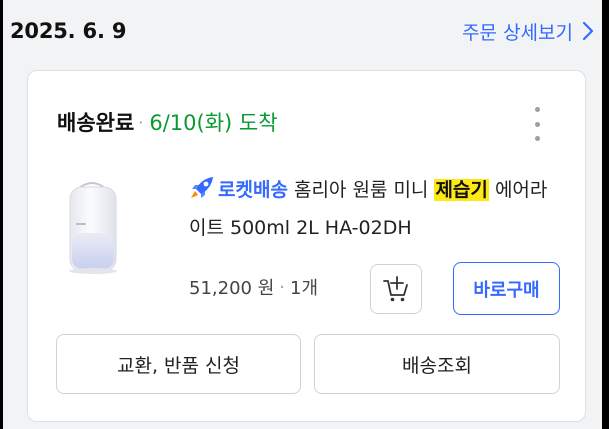 The width and height of the screenshot is (609, 429). Describe the element at coordinates (202, 187) in the screenshot. I see `rocket-icon` at that location.